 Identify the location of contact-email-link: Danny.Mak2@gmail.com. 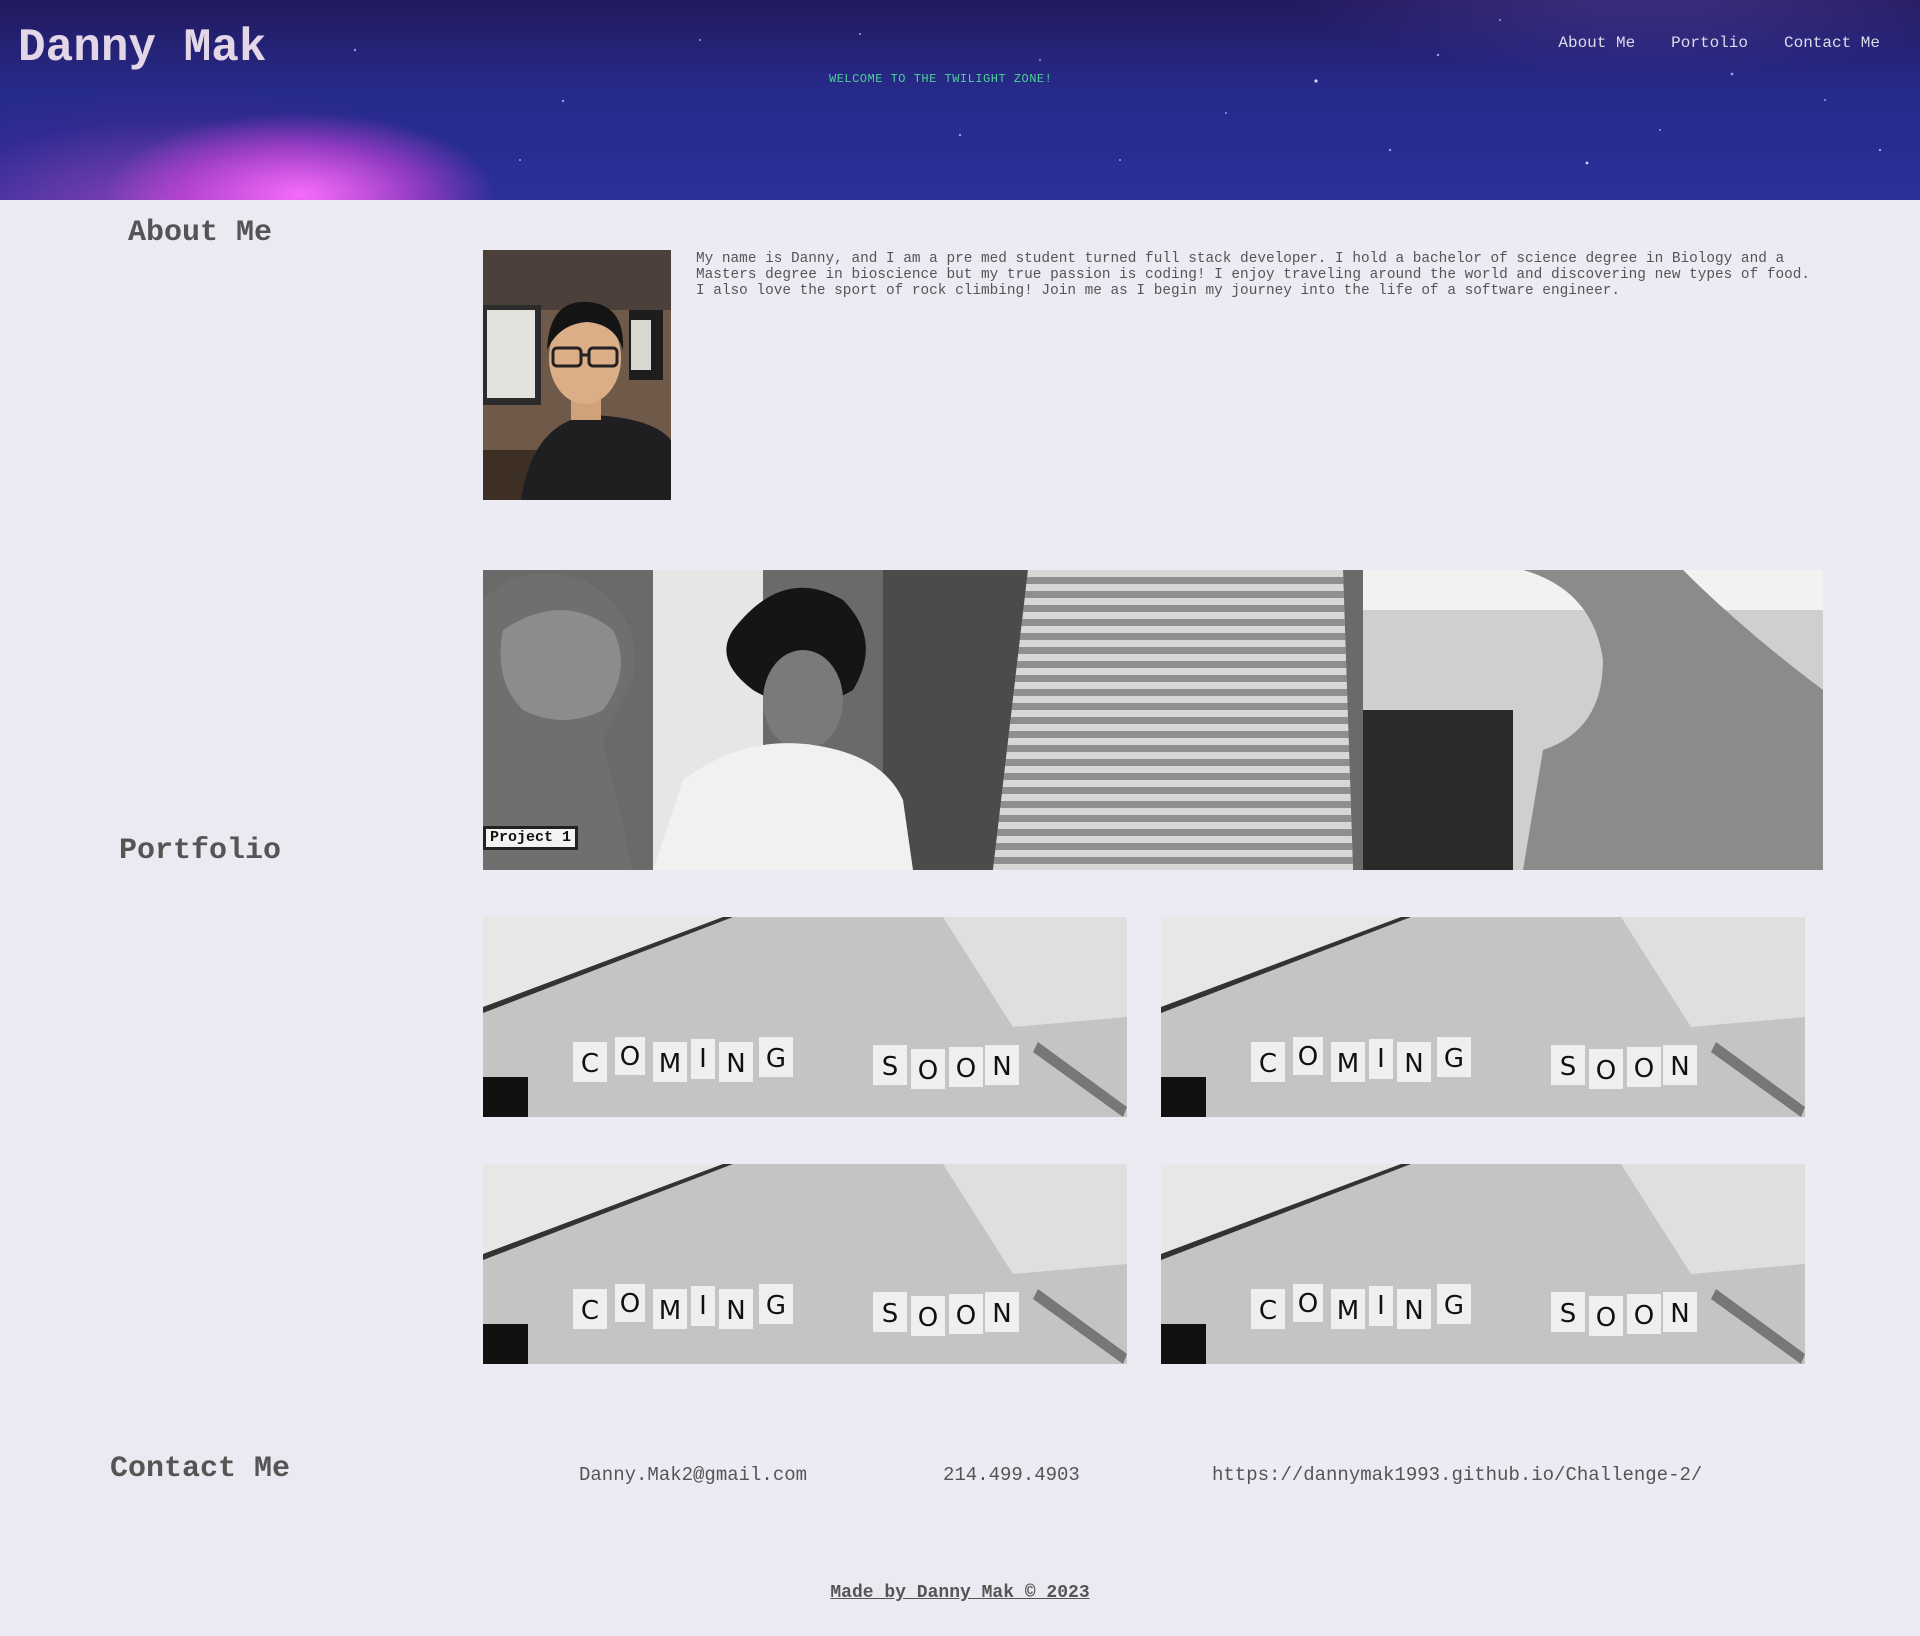
(693, 1475).